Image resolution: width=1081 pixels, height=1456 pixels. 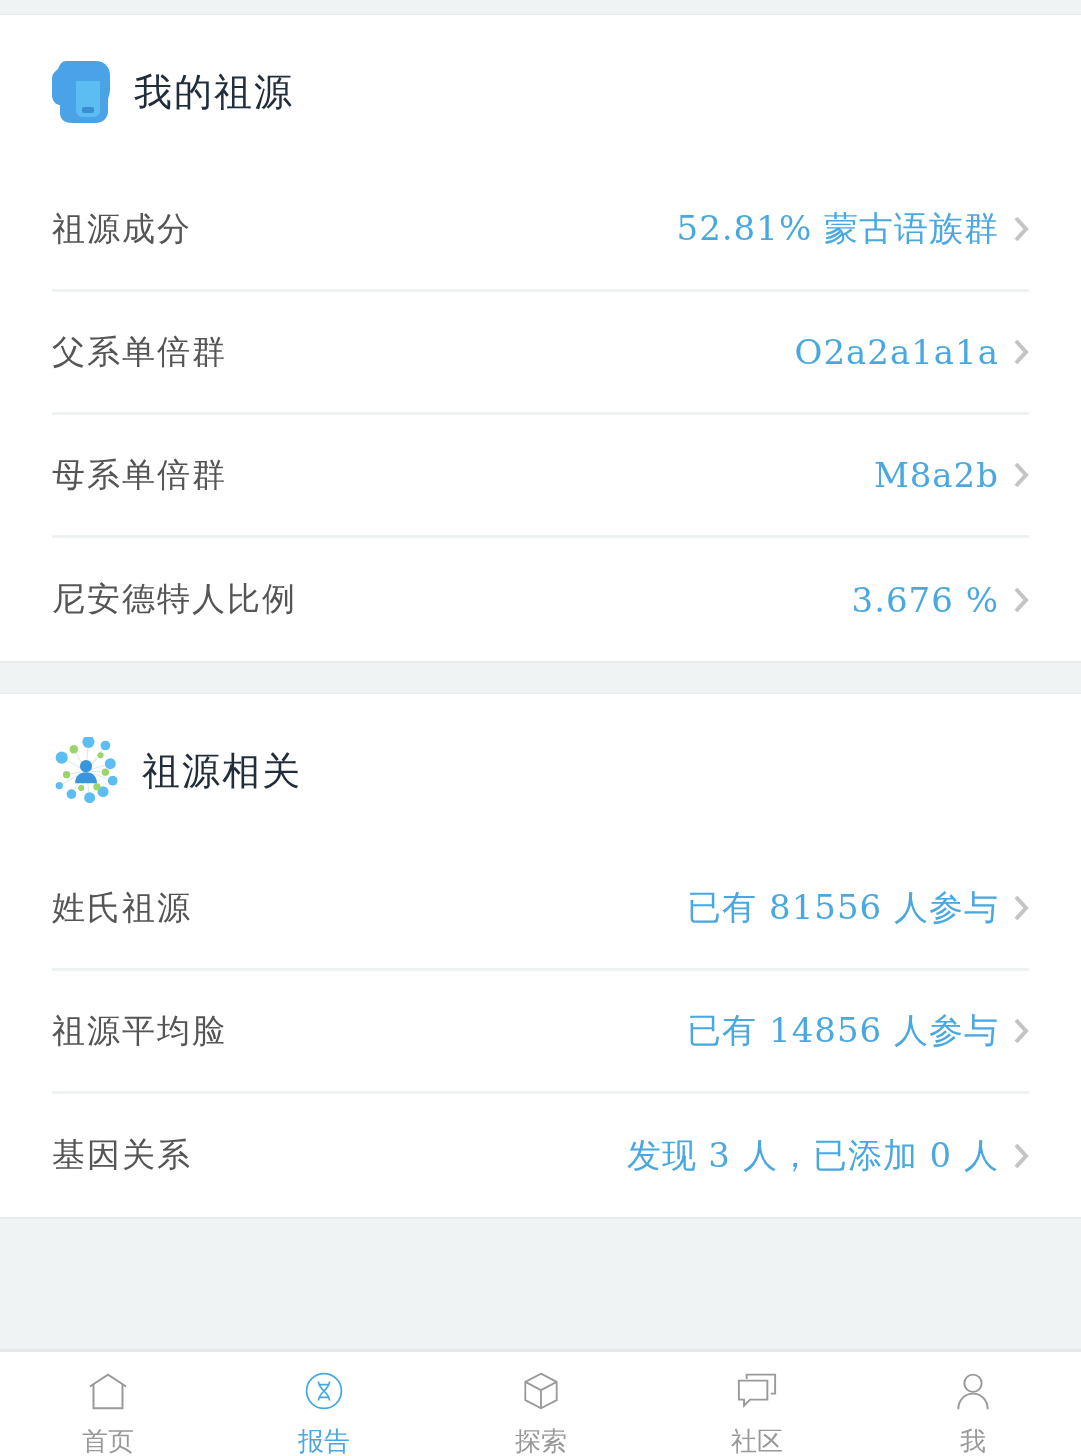 I want to click on row-label: 母系单倍群, so click(x=139, y=474).